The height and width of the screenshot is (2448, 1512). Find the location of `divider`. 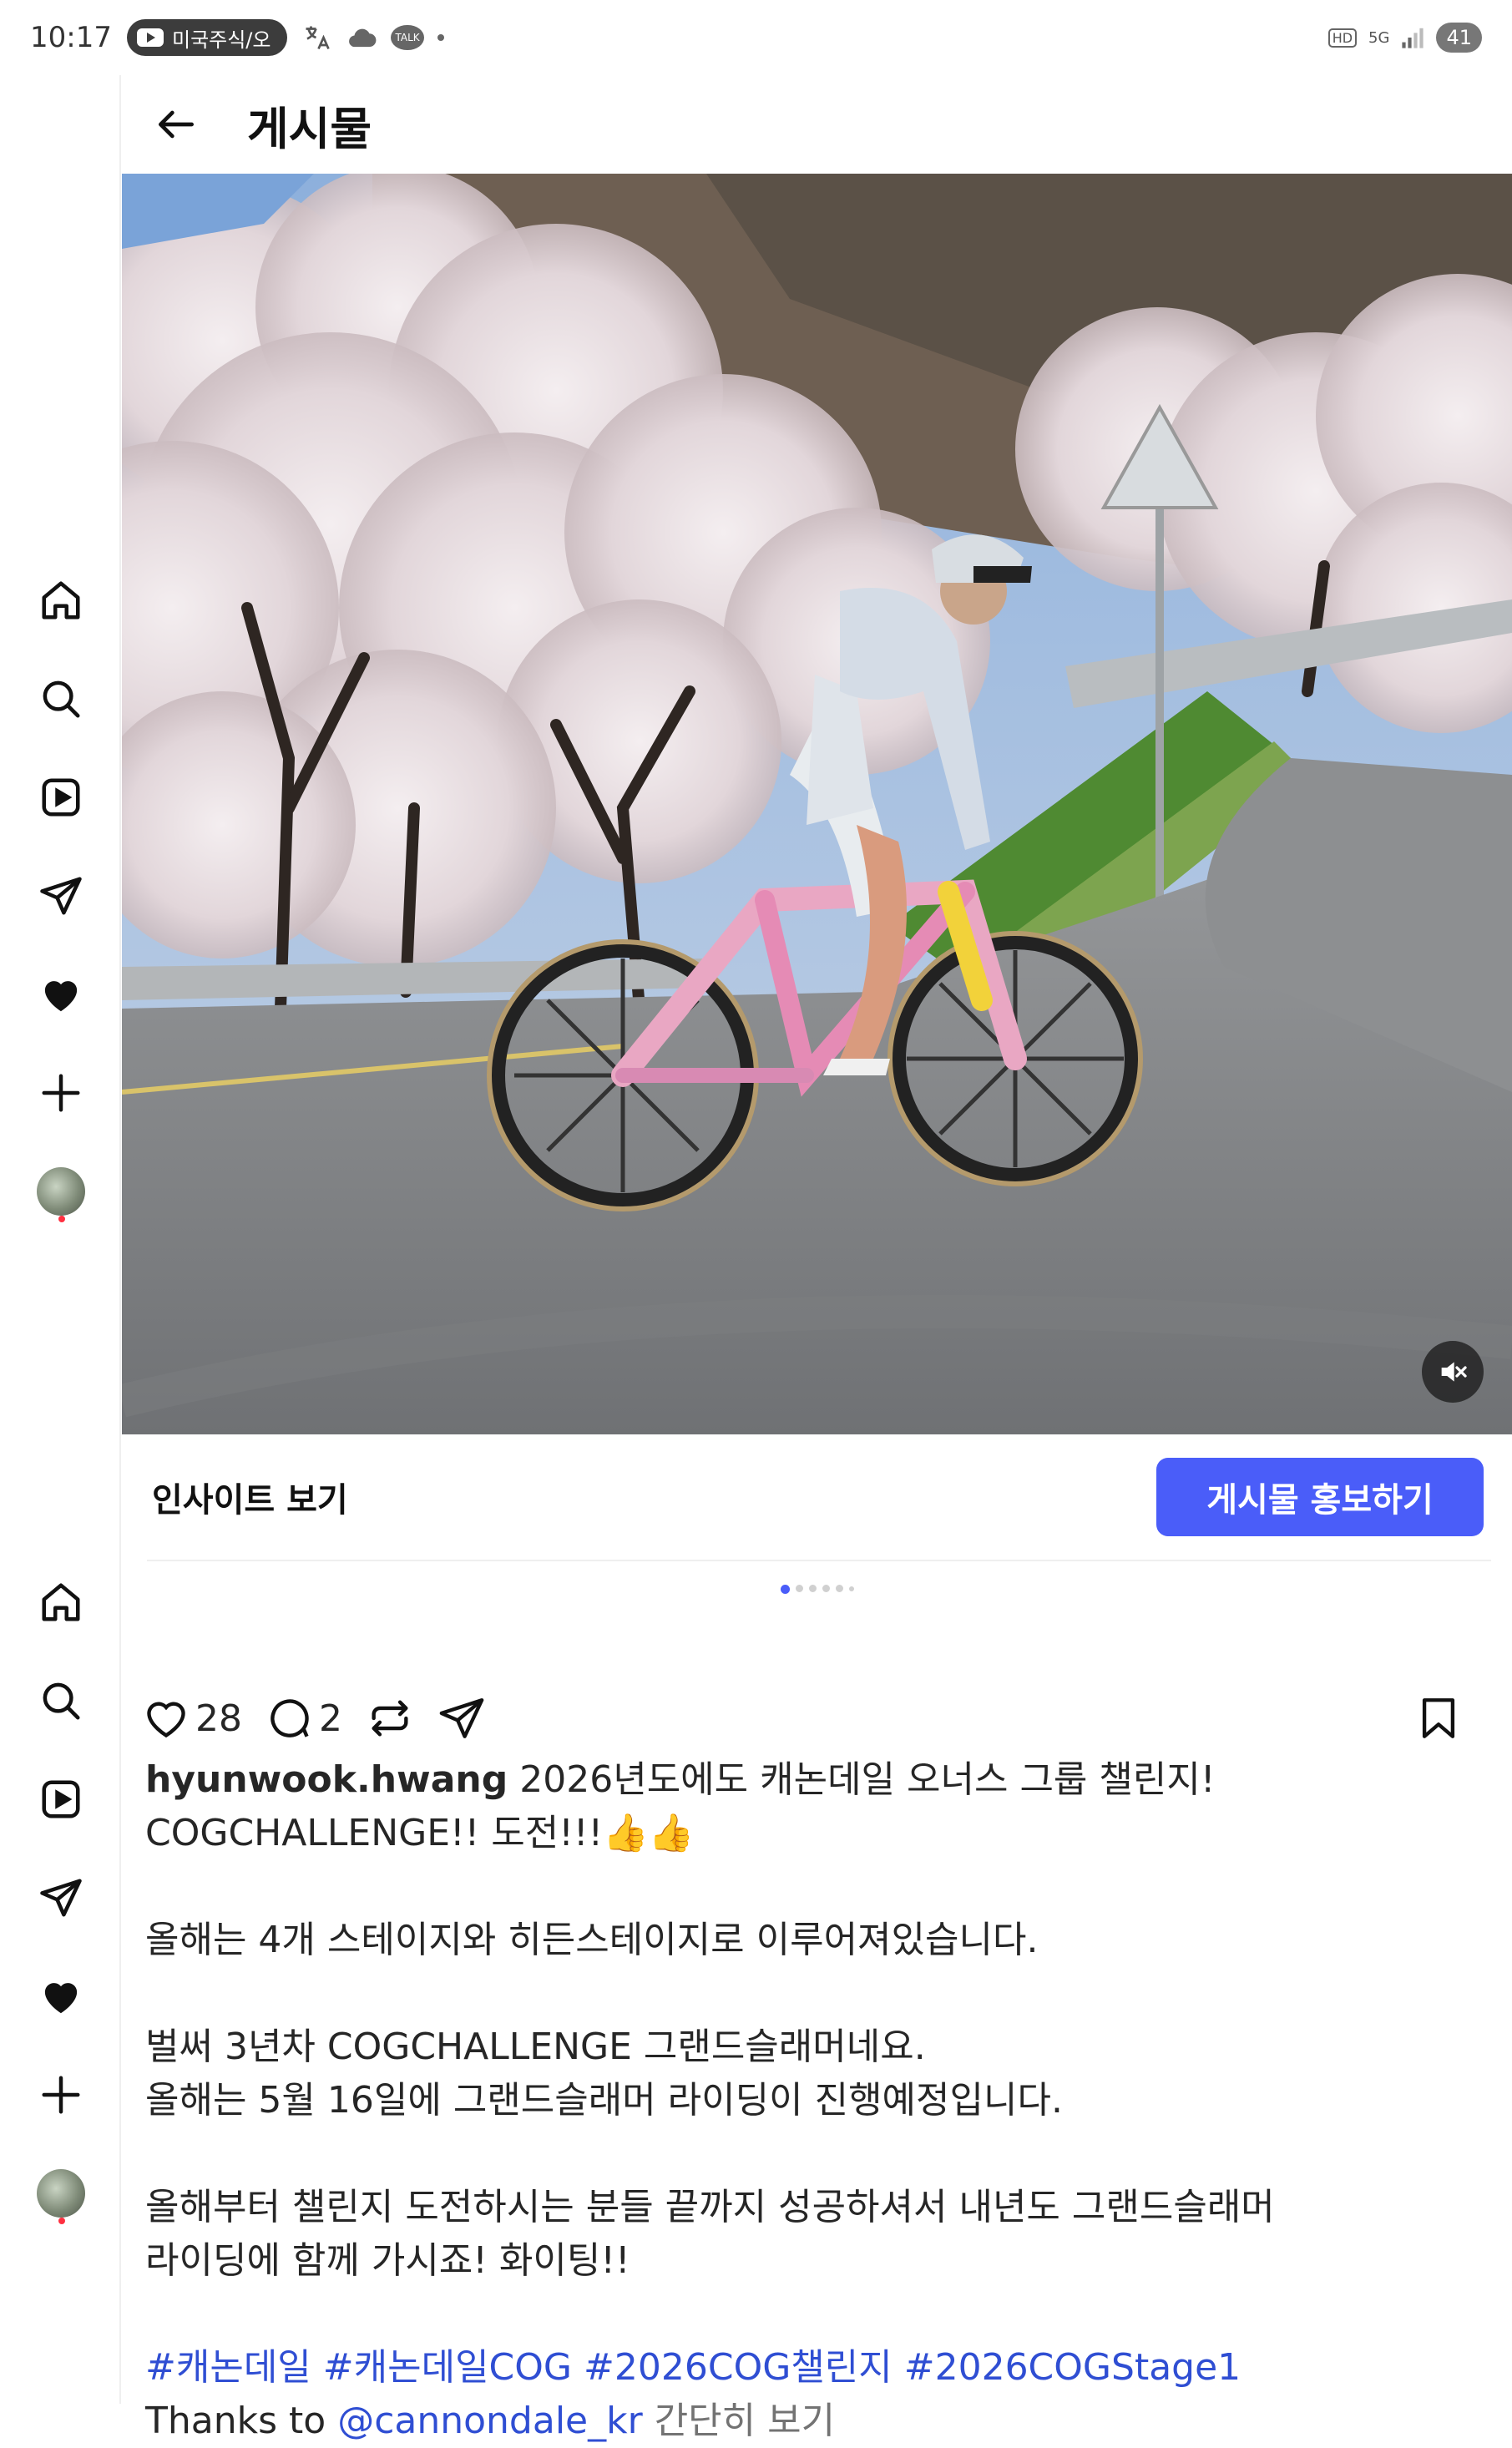

divider is located at coordinates (819, 1560).